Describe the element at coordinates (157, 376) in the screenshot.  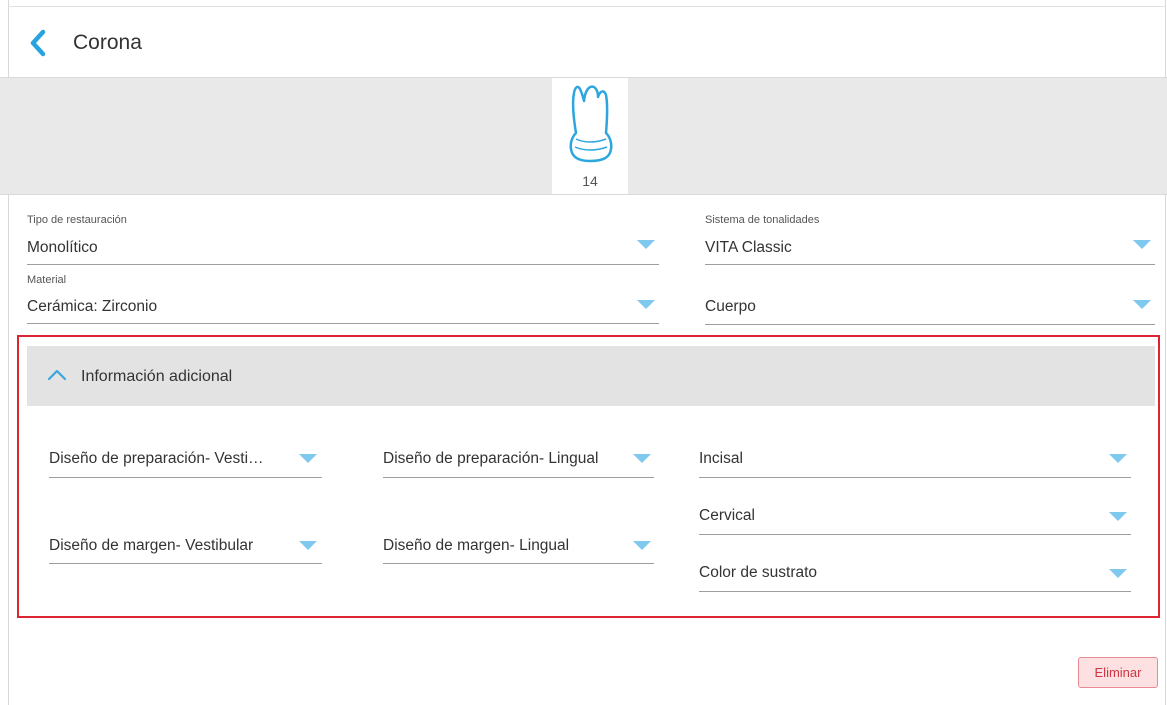
I see `additional-info-title: Información adicional` at that location.